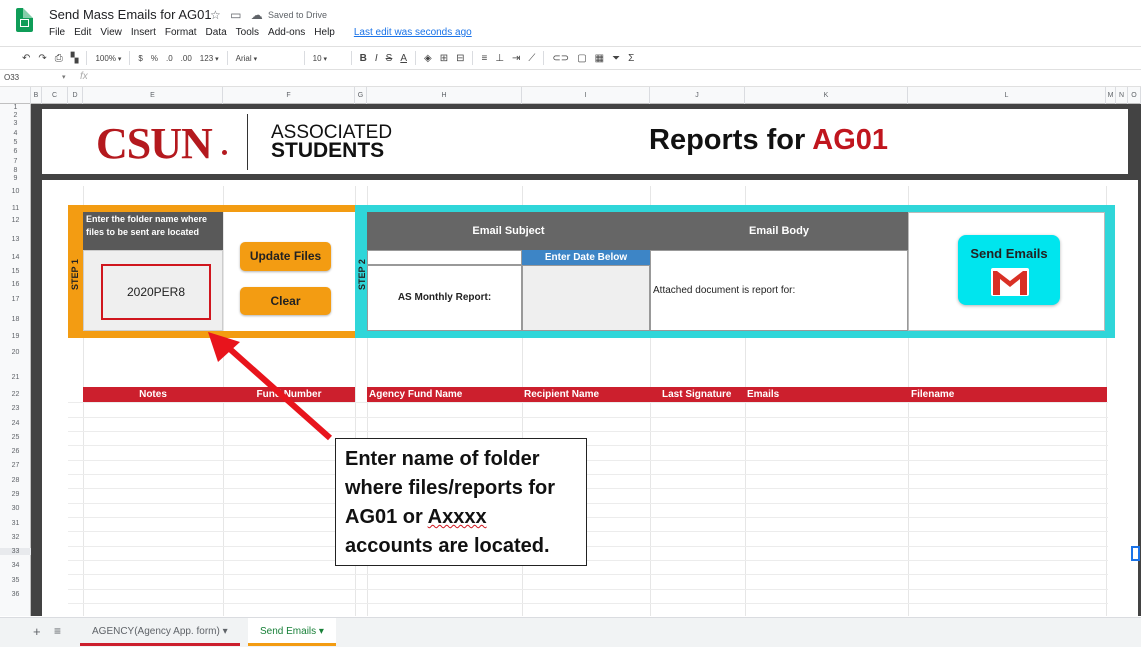 The height and width of the screenshot is (647, 1141). I want to click on row-header: 15, so click(15, 271).